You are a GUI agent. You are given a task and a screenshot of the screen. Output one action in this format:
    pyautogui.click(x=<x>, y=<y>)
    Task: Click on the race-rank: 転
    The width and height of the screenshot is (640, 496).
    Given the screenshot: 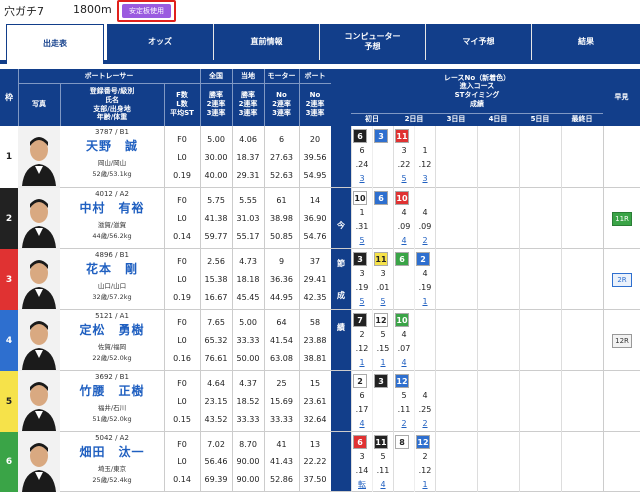 What is the action you would take?
    pyautogui.click(x=362, y=485)
    